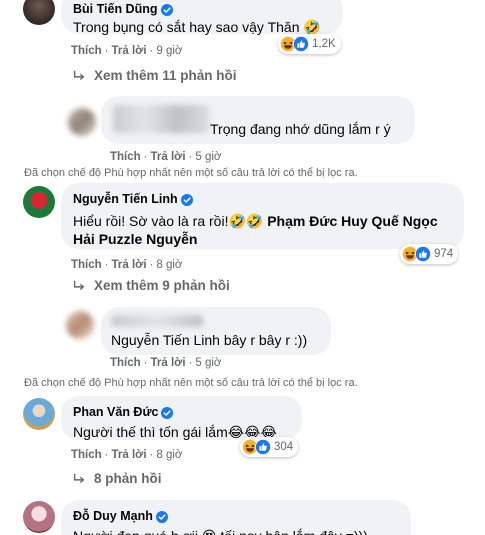 This screenshot has height=535, width=485. Describe the element at coordinates (84, 239) in the screenshot. I see `mention-link: Hải` at that location.